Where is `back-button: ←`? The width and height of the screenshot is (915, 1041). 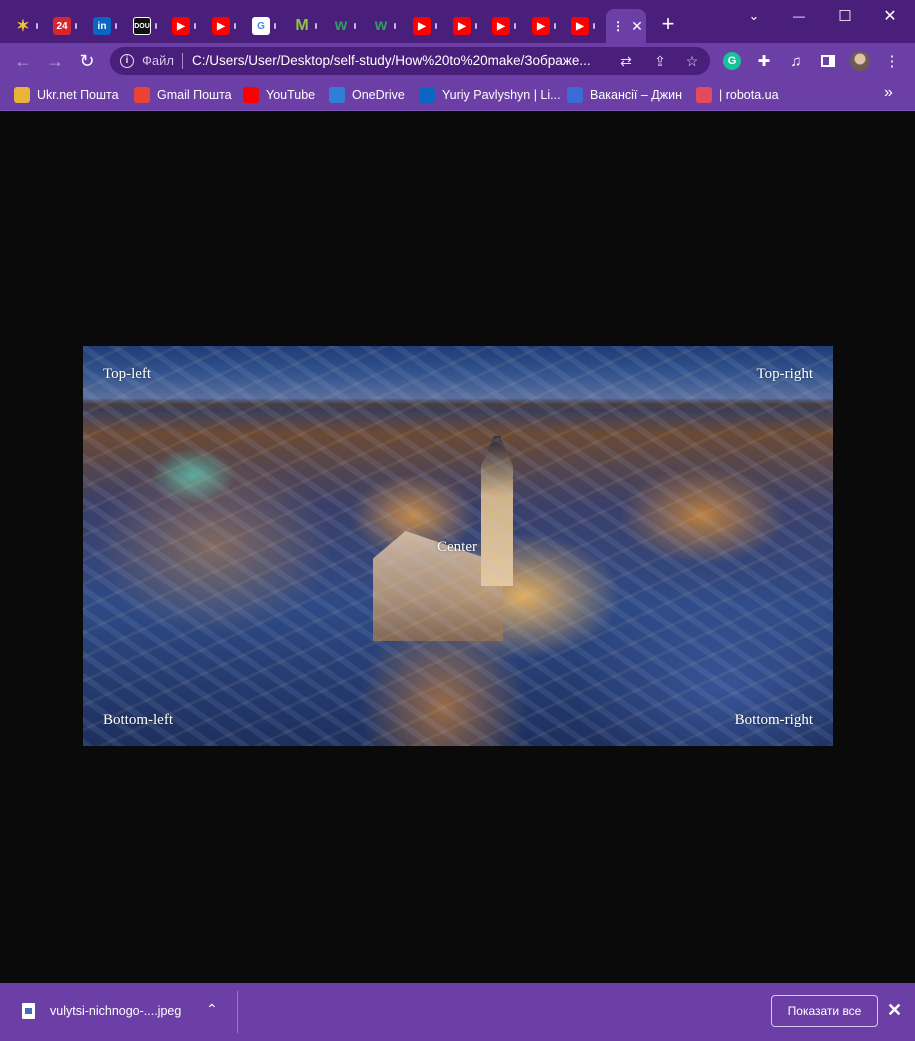
back-button: ← is located at coordinates (23, 61).